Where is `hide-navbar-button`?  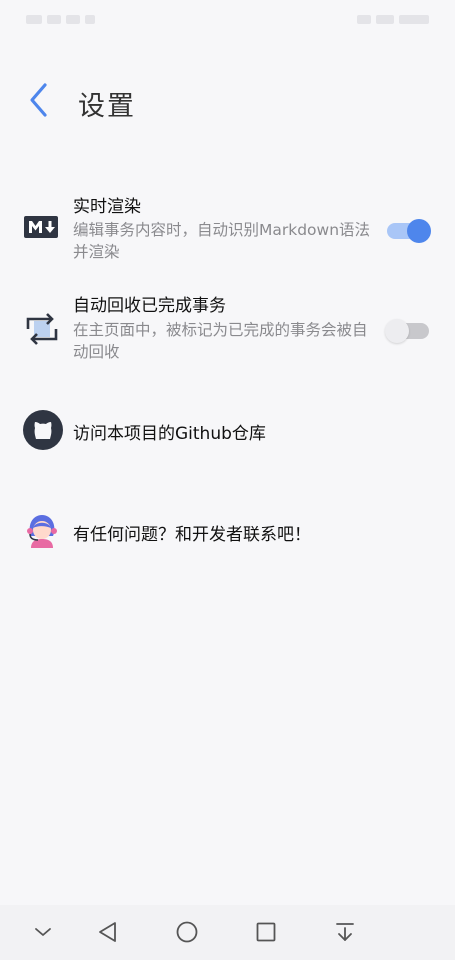 hide-navbar-button is located at coordinates (43, 932).